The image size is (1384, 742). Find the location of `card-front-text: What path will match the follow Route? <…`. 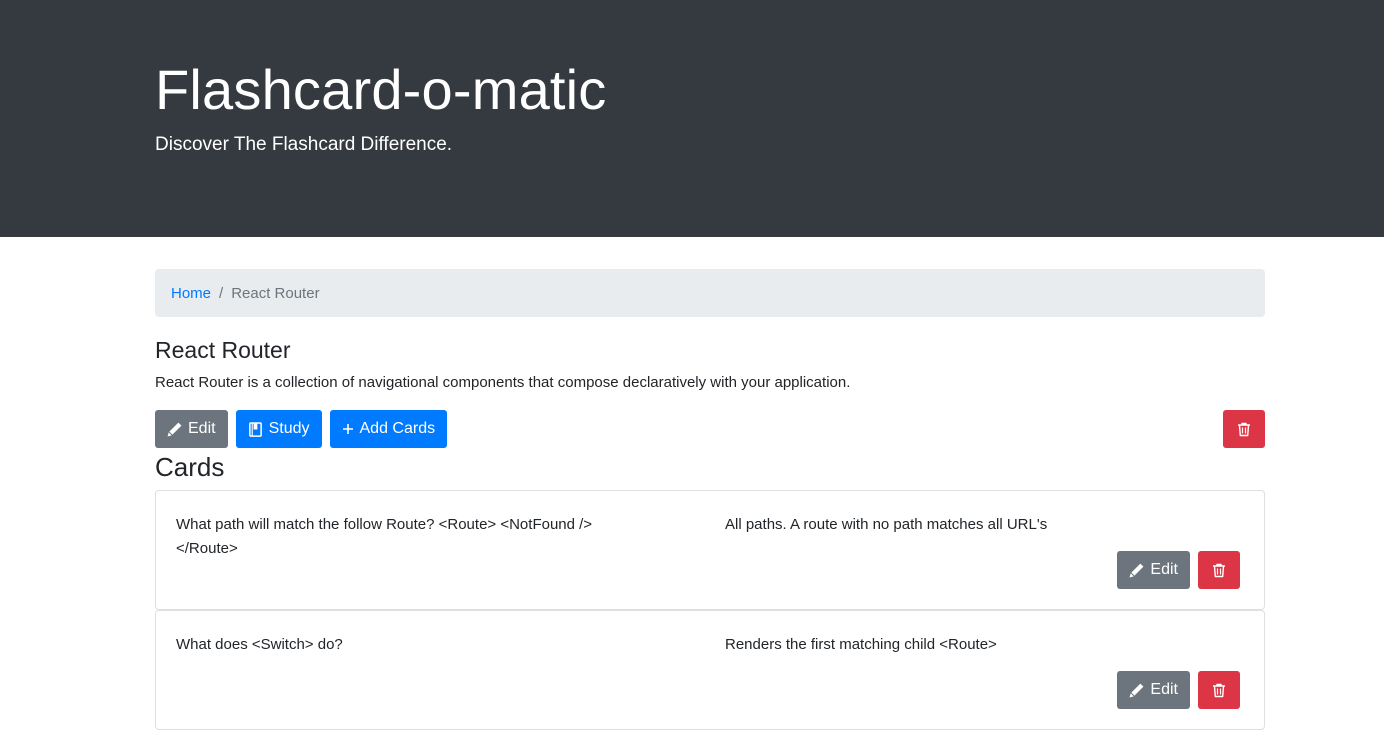

card-front-text: What path will match the follow Route? <… is located at coordinates (384, 536).